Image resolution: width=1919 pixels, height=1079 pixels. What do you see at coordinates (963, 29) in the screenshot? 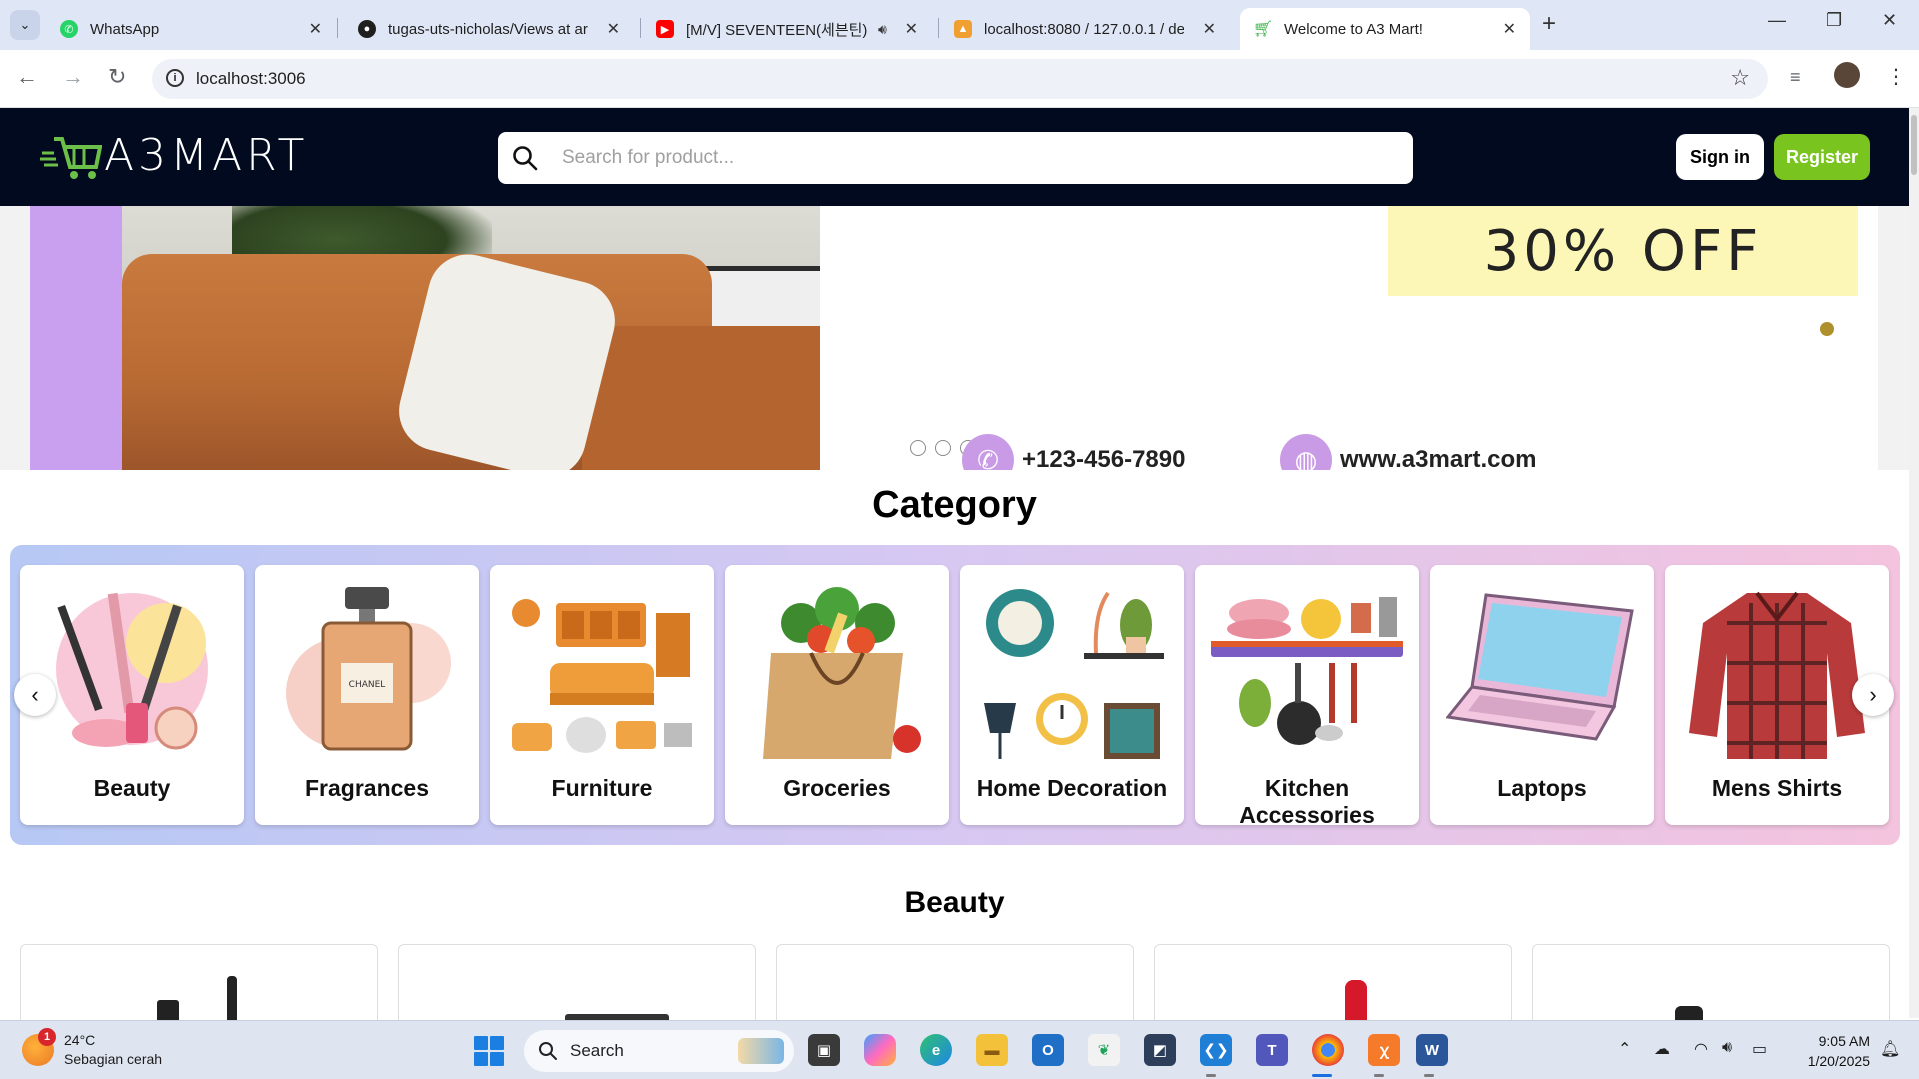
I see `phpmyadmin-icon: ▲` at bounding box center [963, 29].